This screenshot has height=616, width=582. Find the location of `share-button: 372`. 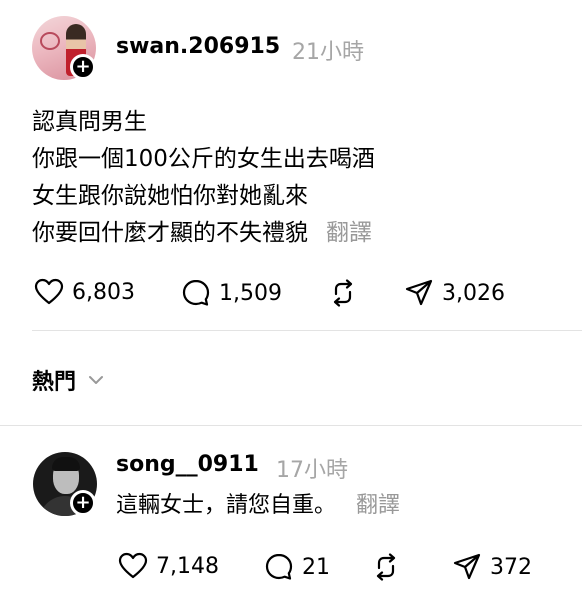

share-button: 372 is located at coordinates (492, 567).